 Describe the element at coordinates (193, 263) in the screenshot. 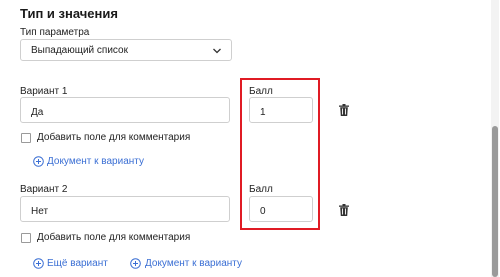

I see `footer-doc-link: Документ к варианту` at that location.